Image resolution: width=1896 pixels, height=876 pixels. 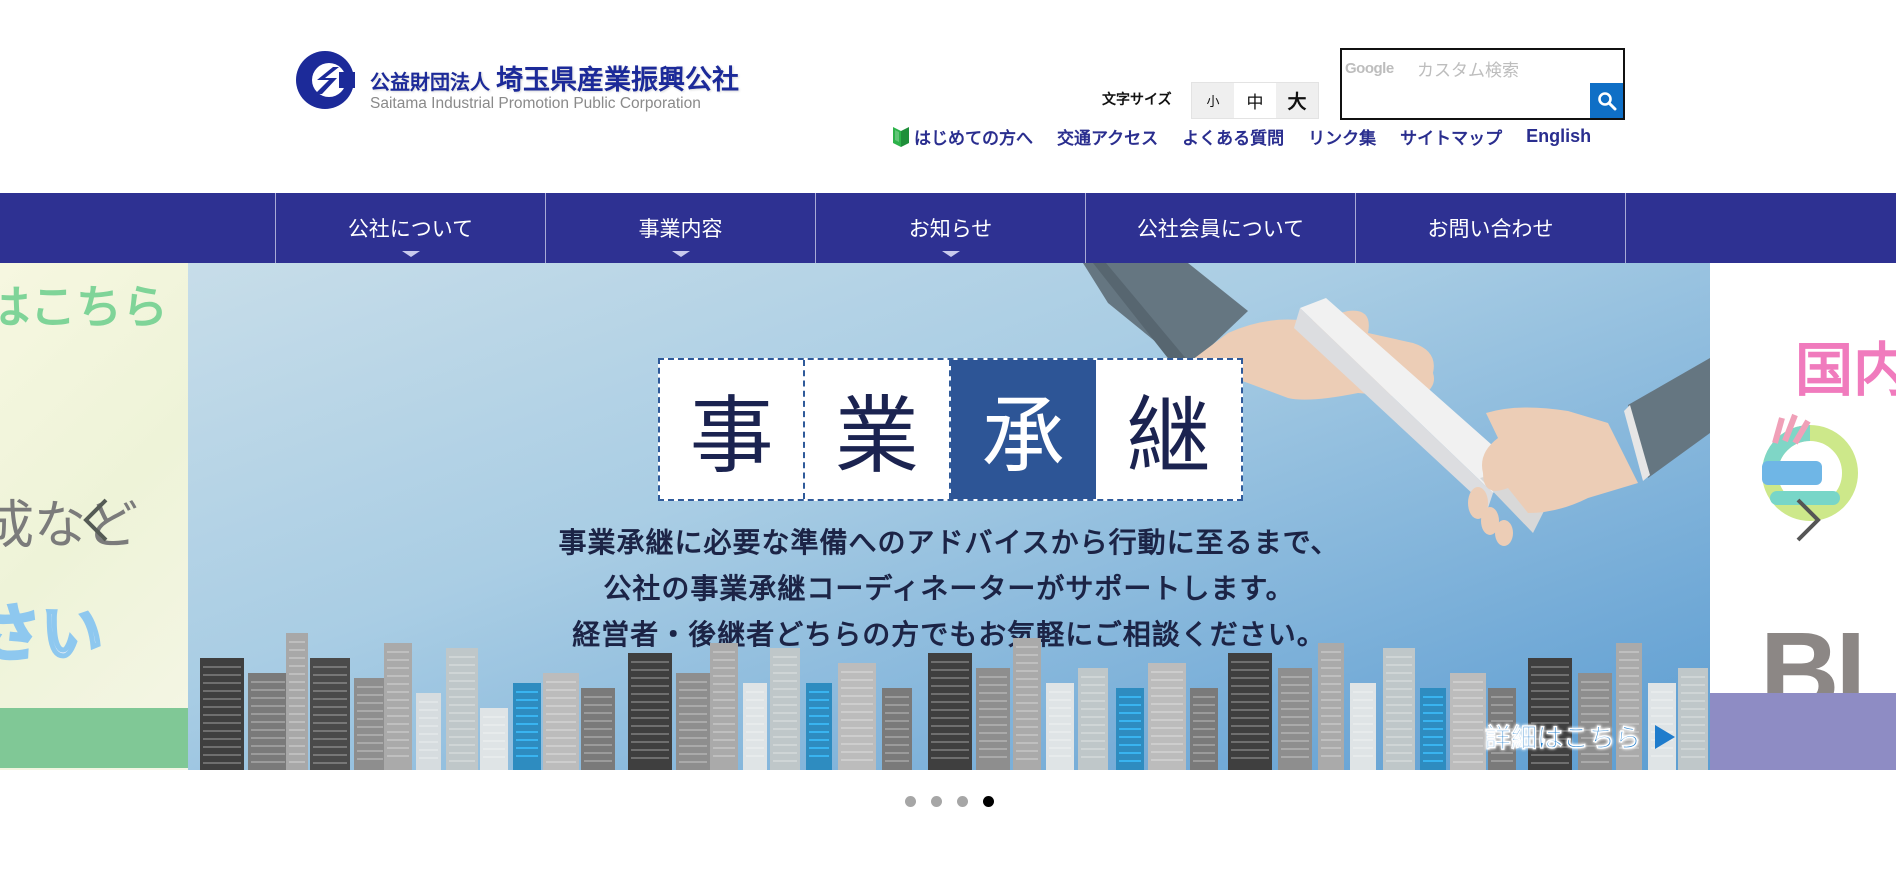 I want to click on font-size-large-button: 大, so click(x=1297, y=100).